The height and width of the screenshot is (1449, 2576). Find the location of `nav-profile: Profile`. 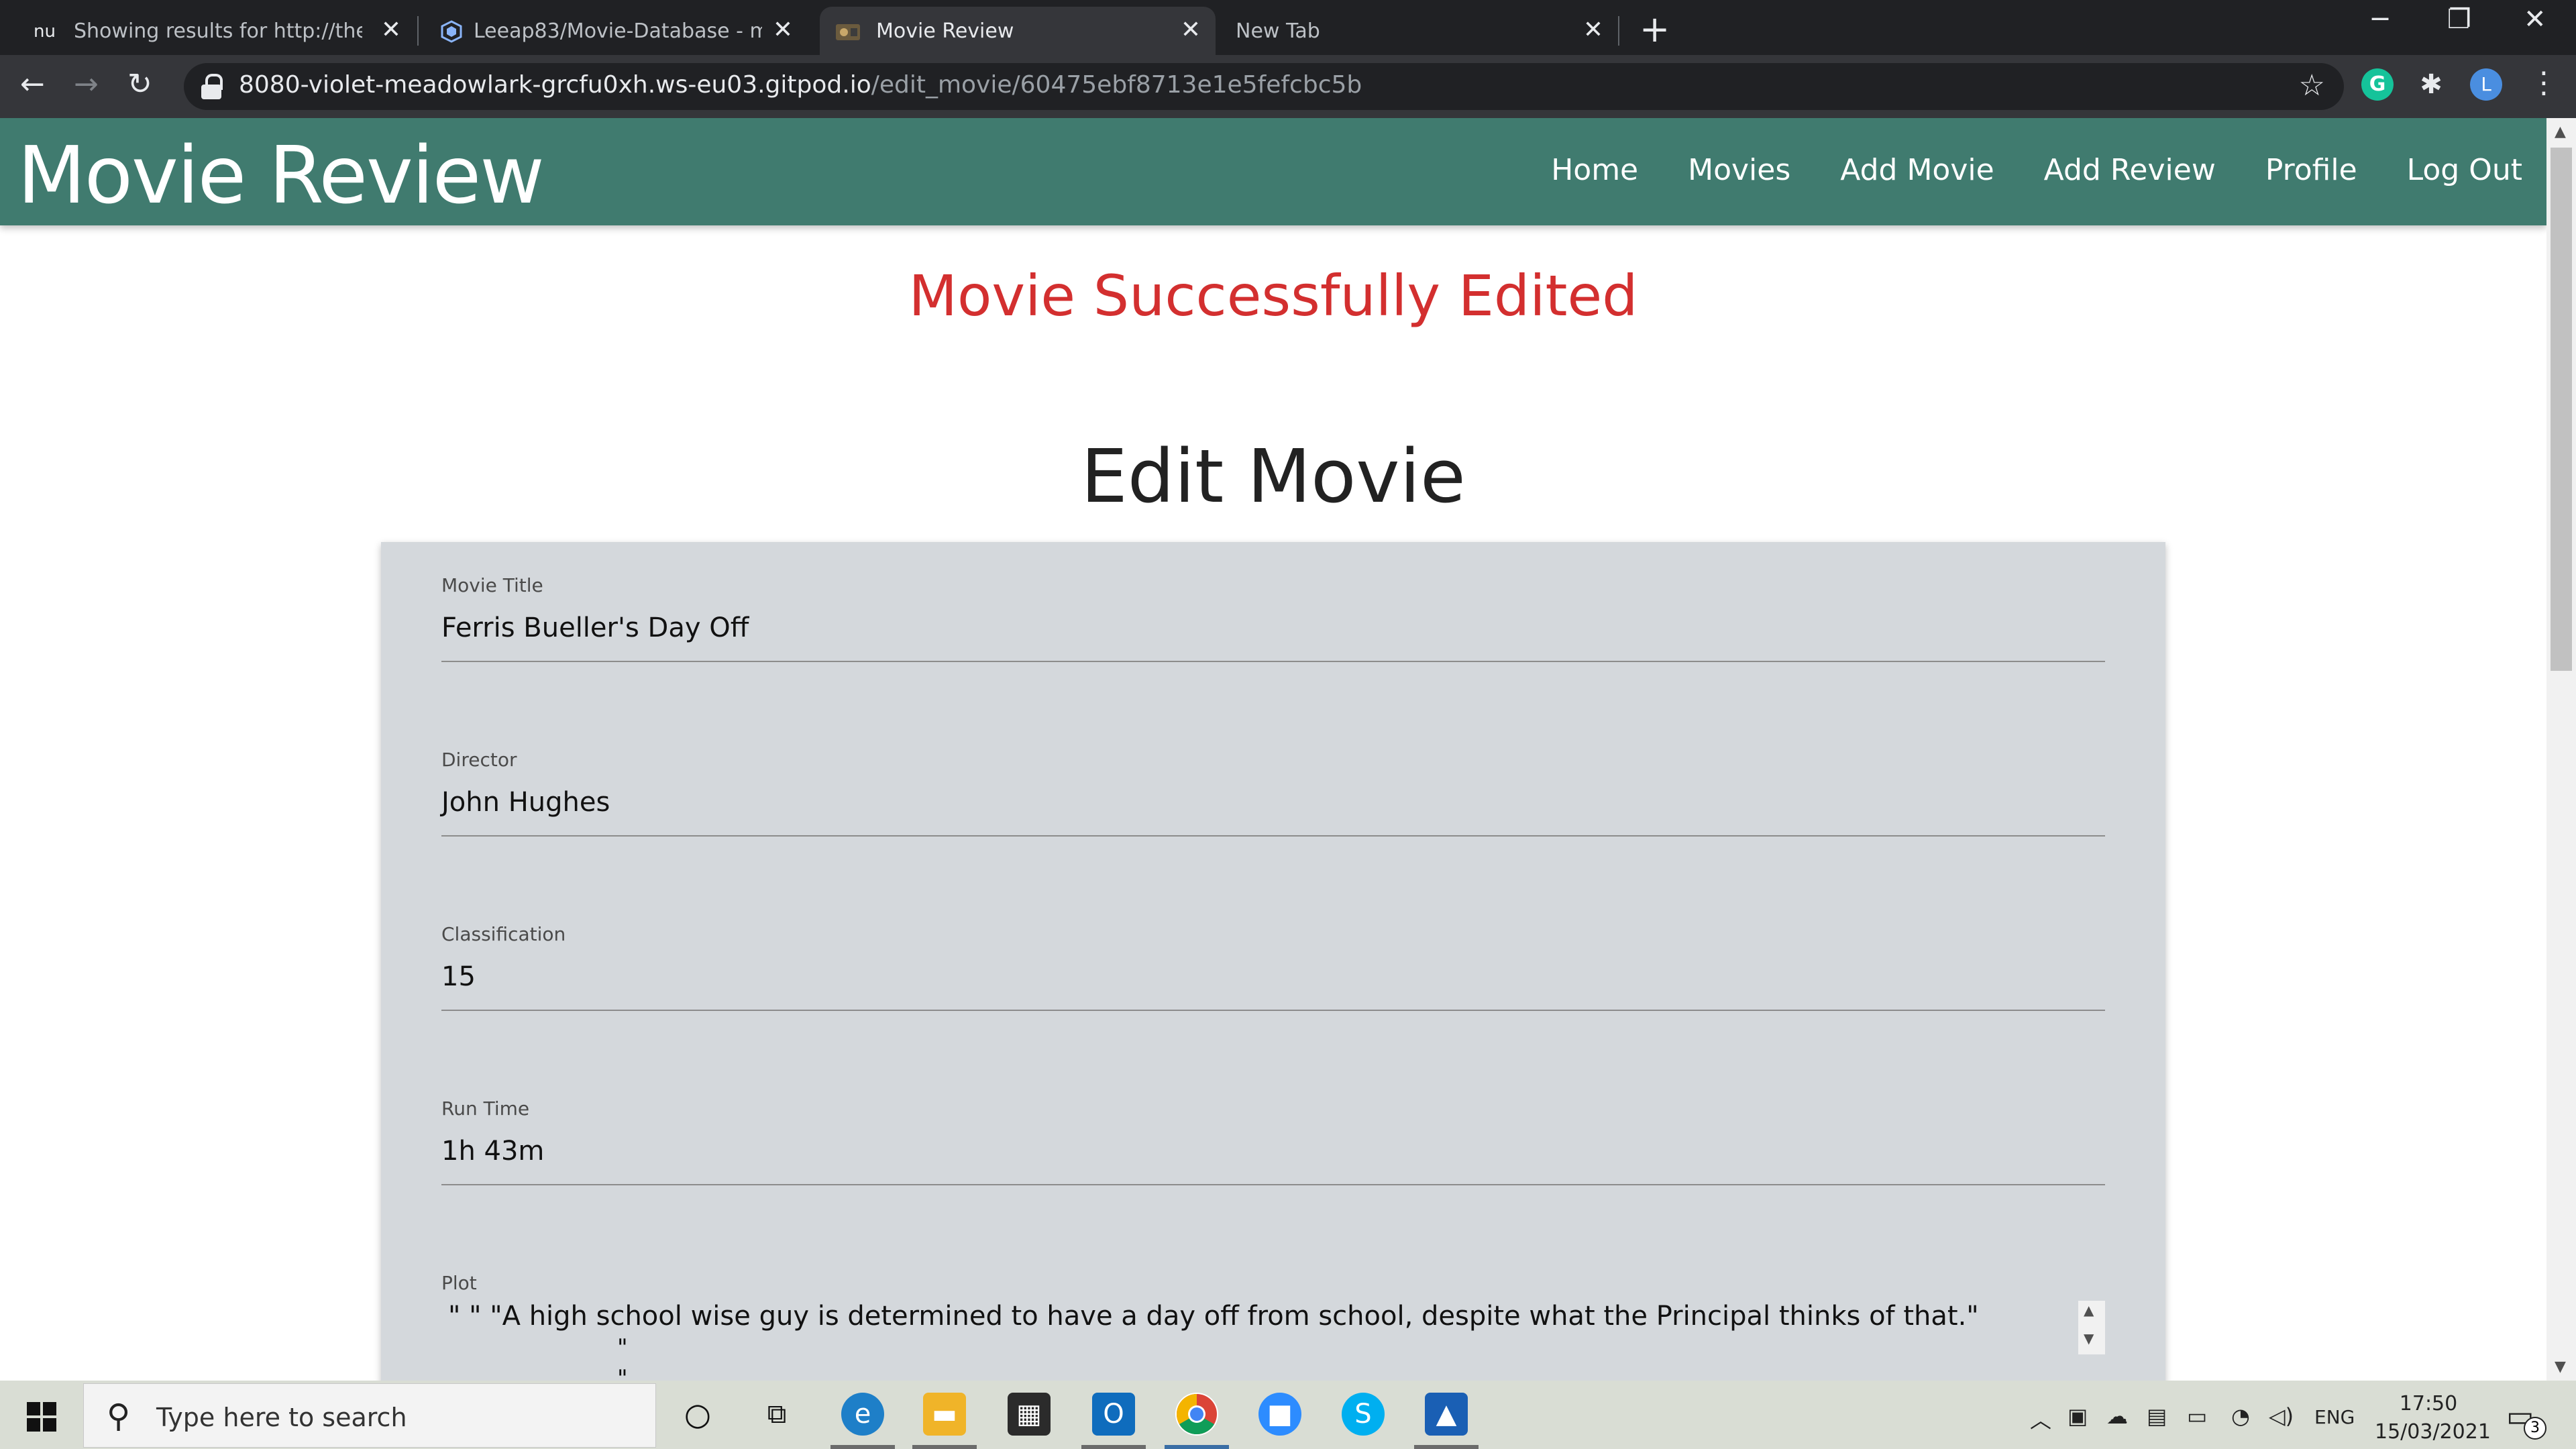

nav-profile: Profile is located at coordinates (2311, 170).